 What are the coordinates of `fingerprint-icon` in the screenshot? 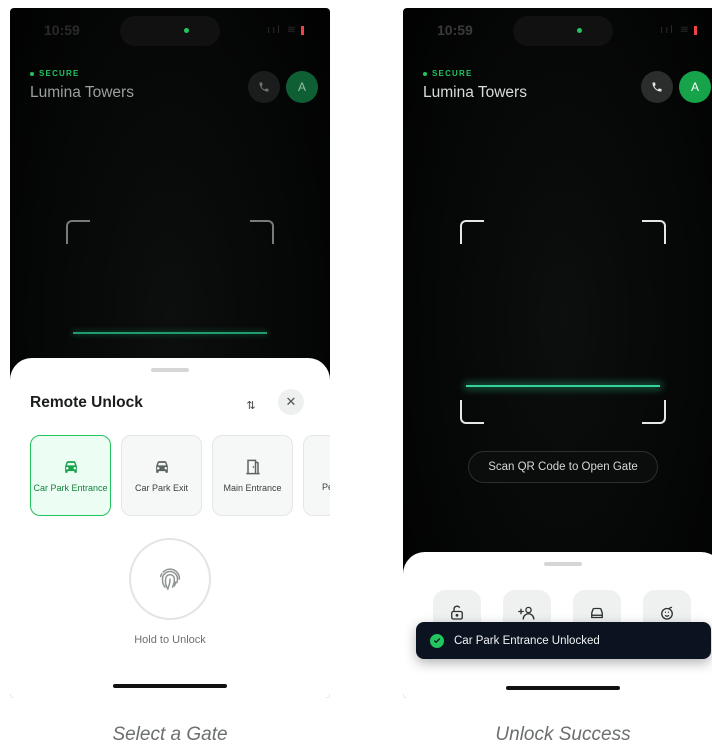 It's located at (170, 579).